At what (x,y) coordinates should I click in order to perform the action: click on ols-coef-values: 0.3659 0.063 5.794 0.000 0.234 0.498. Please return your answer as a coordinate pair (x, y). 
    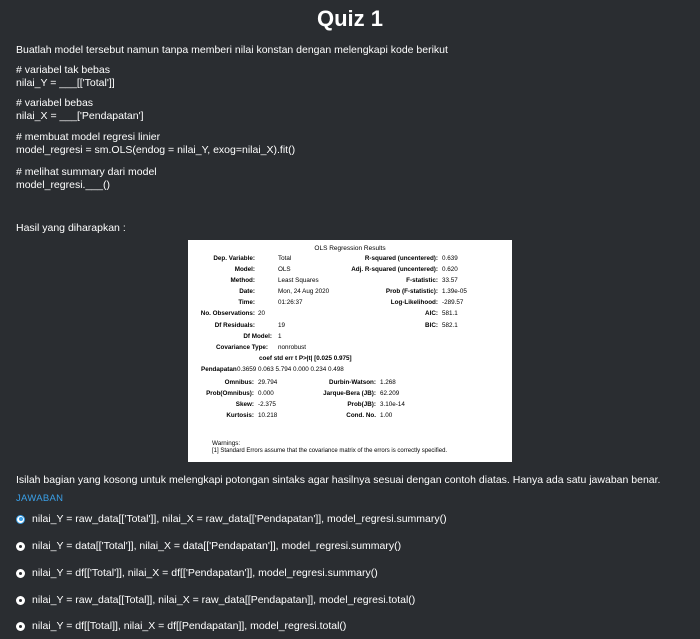
    Looking at the image, I should click on (290, 369).